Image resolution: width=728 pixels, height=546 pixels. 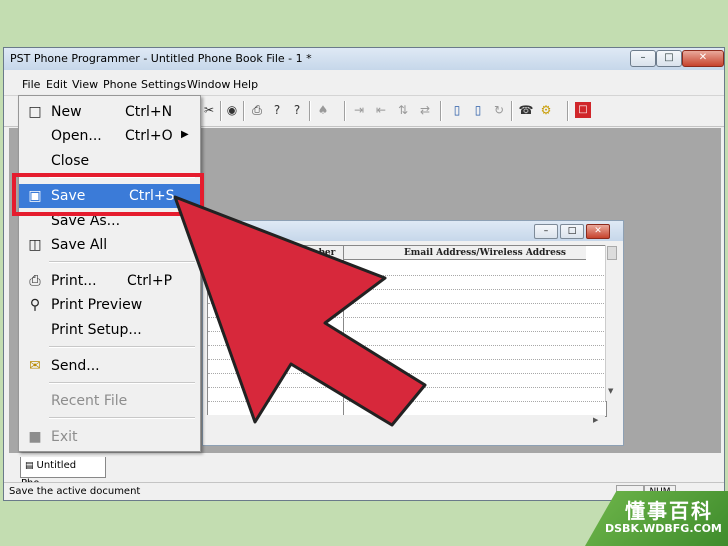 I want to click on watermark-chinese-text: 懂事百科, so click(x=669, y=511).